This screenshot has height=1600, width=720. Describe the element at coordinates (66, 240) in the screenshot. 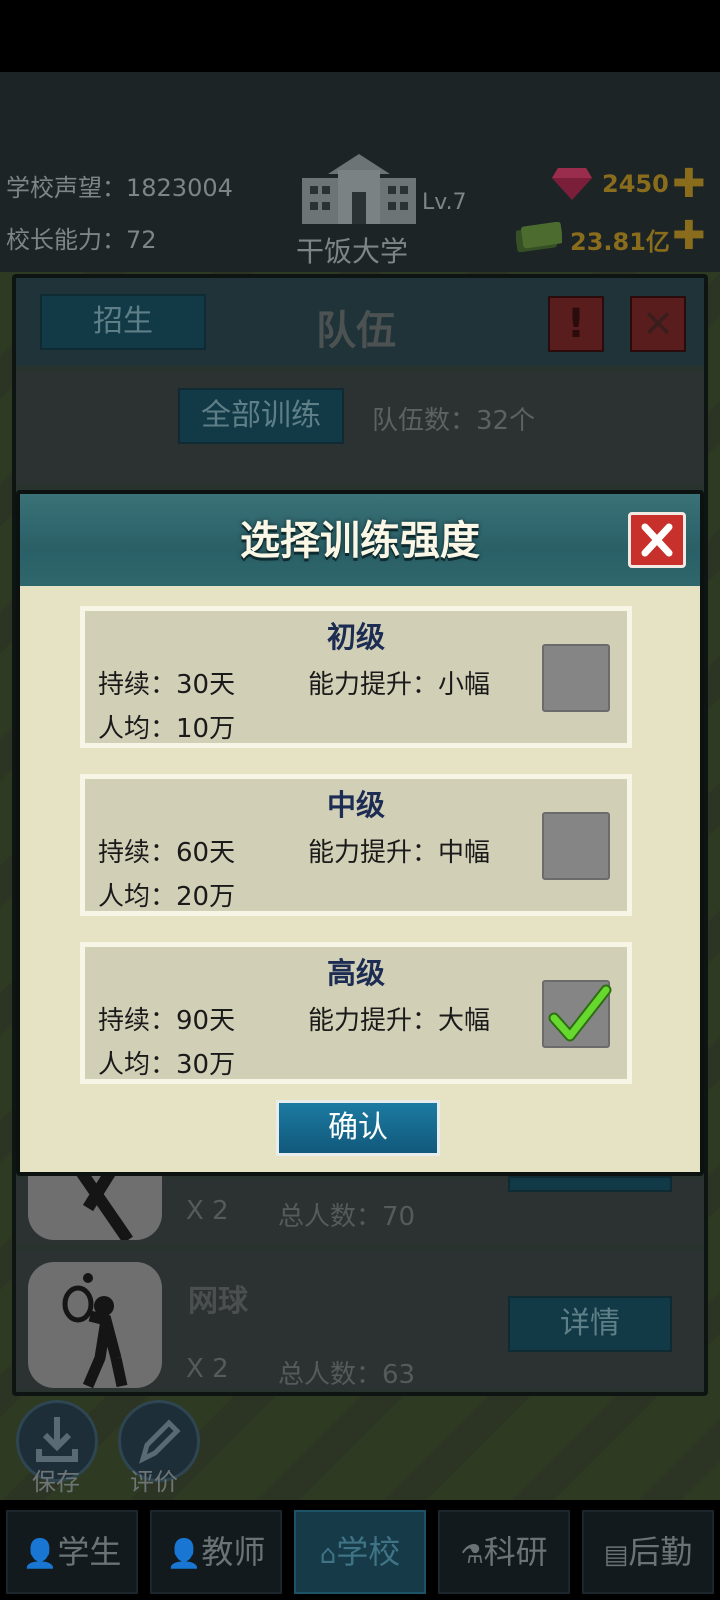

I see `principal-label: 校长能力：` at that location.